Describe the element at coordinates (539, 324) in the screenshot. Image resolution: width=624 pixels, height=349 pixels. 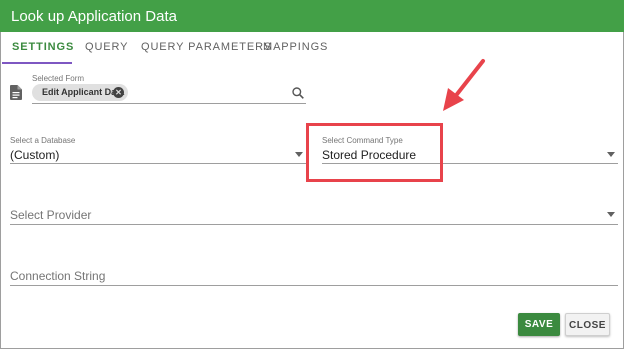
I see `save-button: SAVE` at that location.